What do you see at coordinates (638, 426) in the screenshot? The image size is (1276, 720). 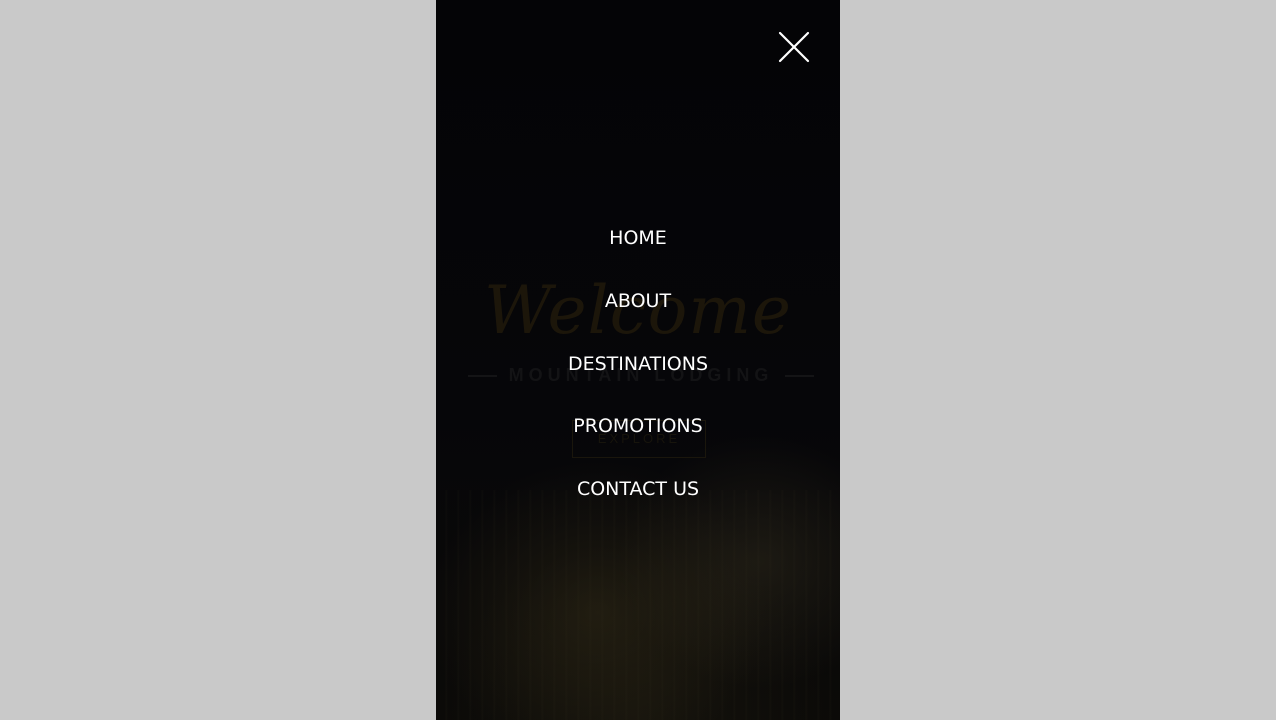 I see `nav-item-promotions: PROMOTIONS` at bounding box center [638, 426].